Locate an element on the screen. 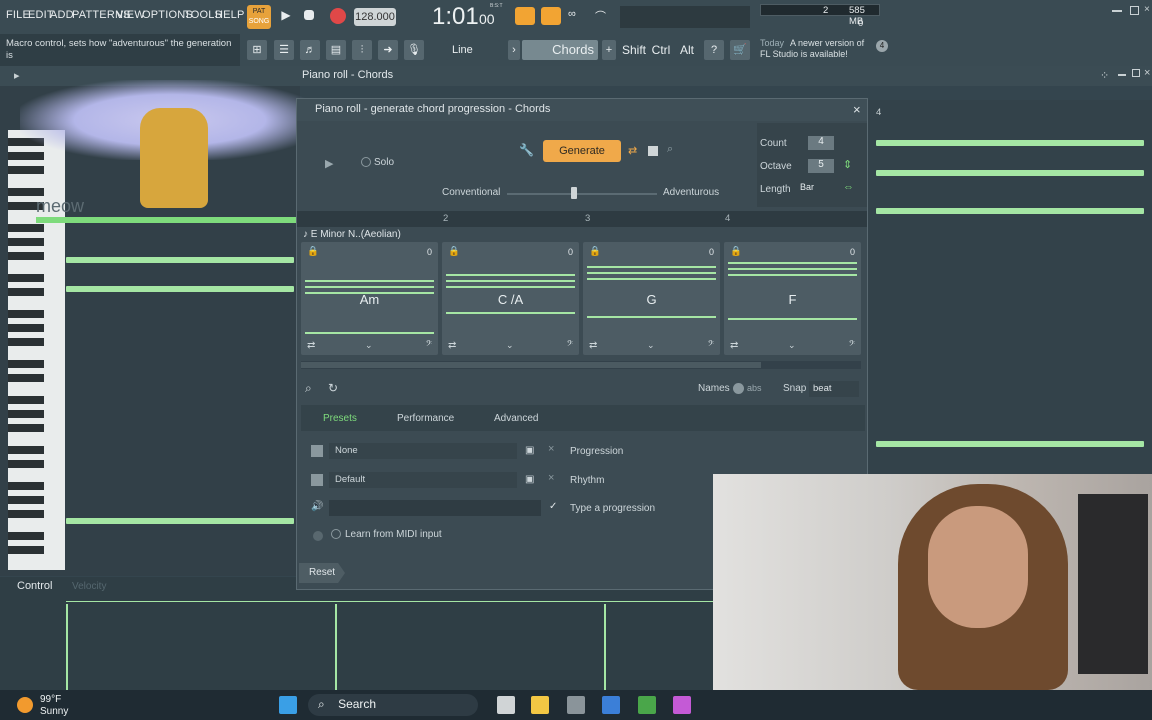 The width and height of the screenshot is (1152, 720). tab-presets: Presets is located at coordinates (340, 418).